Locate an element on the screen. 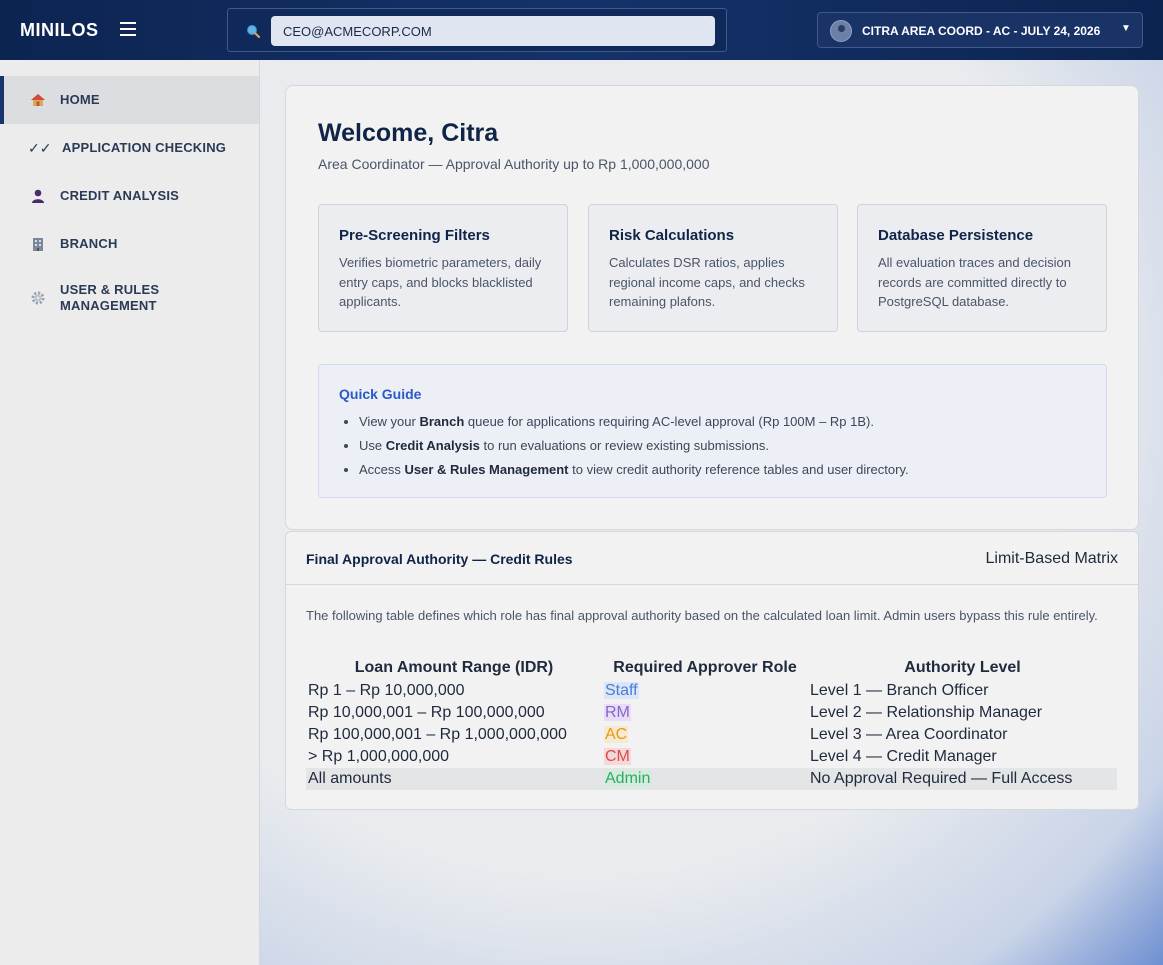 This screenshot has height=965, width=1163. sidebar-item-label: APPLICATION CHECKING is located at coordinates (144, 147).